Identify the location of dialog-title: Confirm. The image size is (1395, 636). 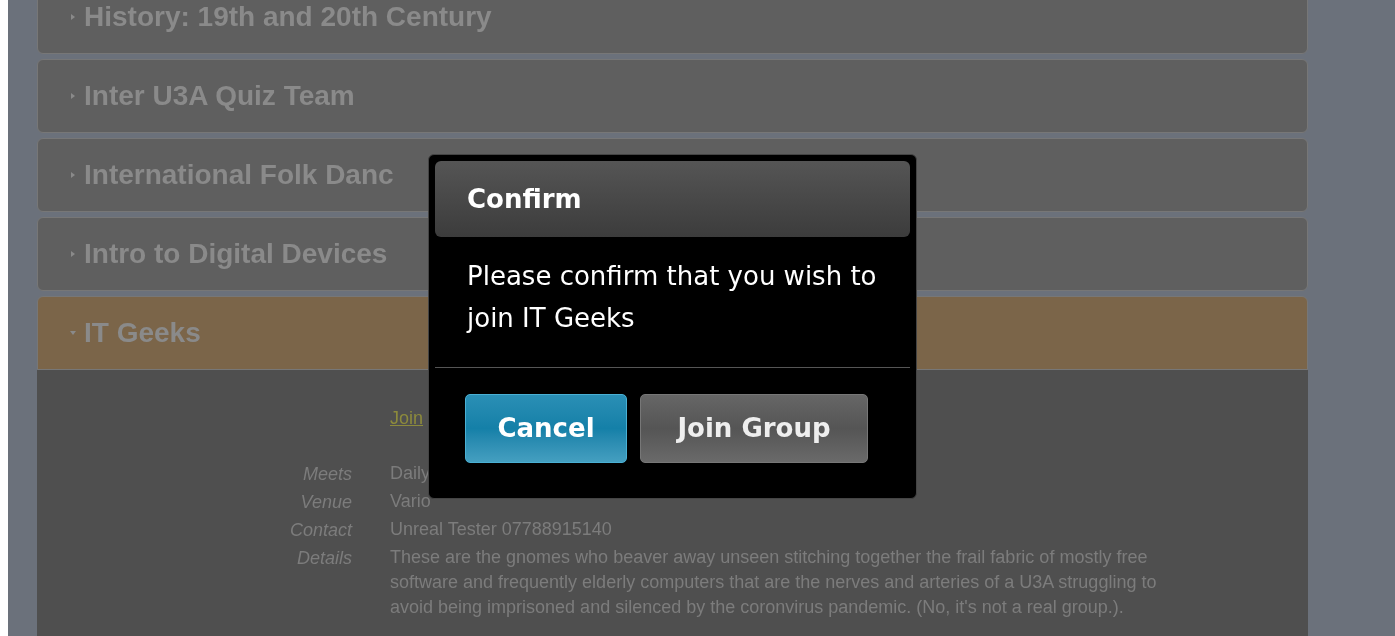
(524, 199).